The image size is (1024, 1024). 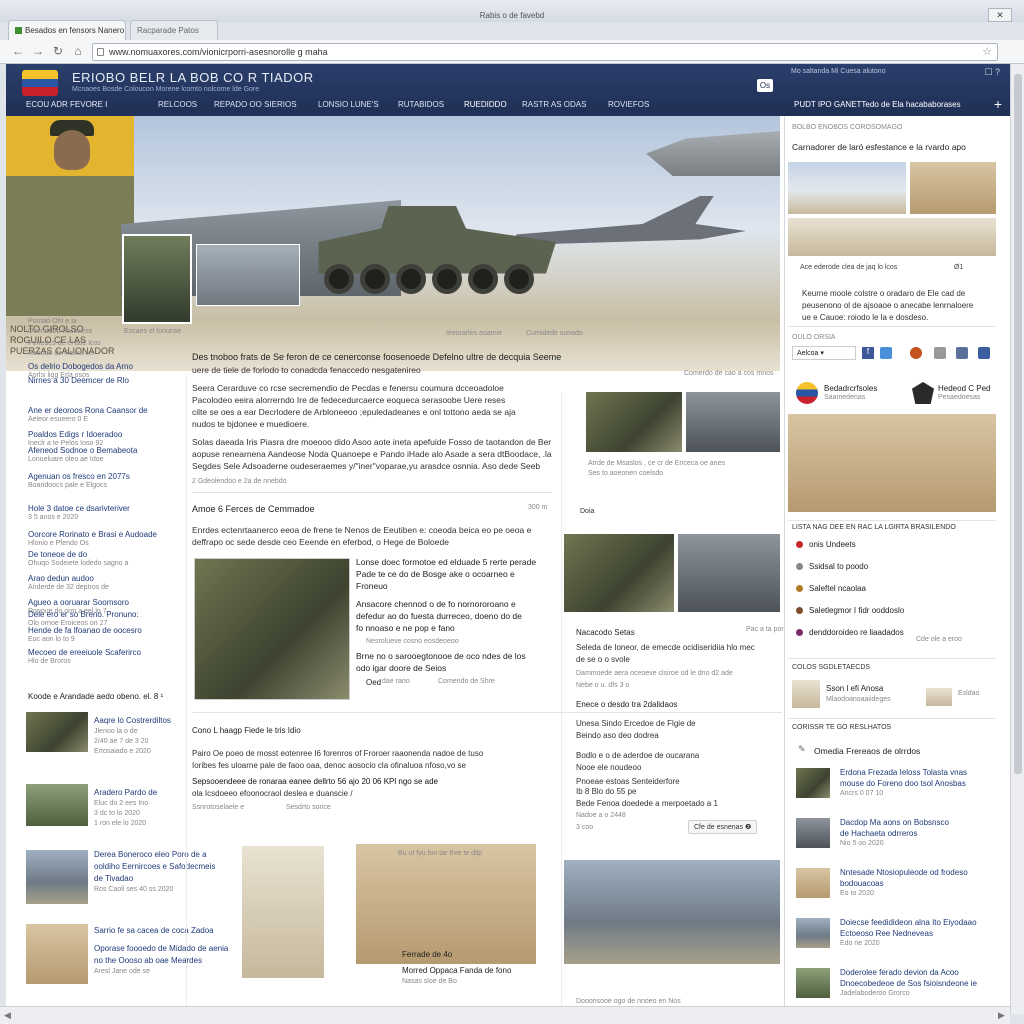 I want to click on rss-icon, so click(x=916, y=353).